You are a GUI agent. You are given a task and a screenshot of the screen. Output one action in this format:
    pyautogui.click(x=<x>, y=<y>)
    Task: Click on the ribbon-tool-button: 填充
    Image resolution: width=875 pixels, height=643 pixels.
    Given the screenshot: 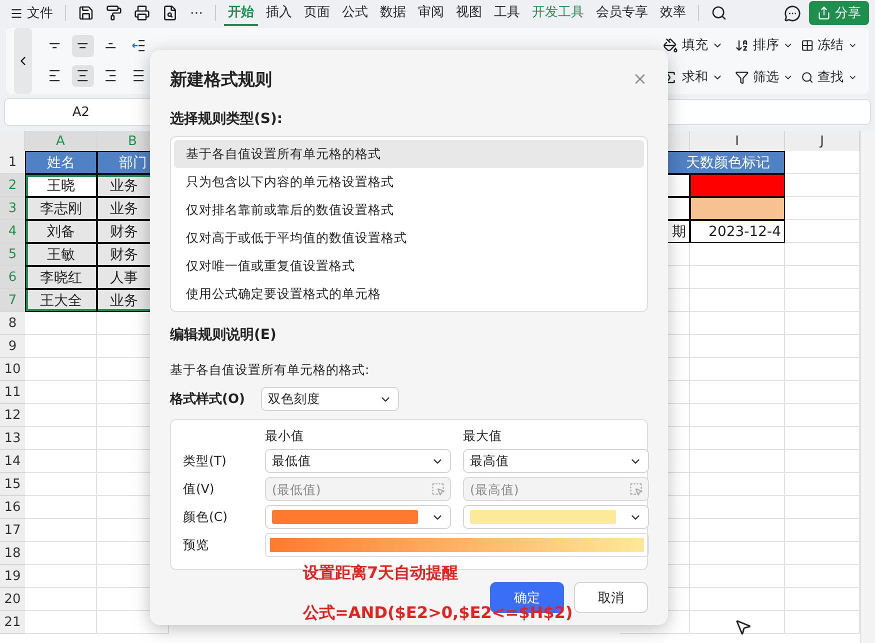 What is the action you would take?
    pyautogui.click(x=695, y=45)
    